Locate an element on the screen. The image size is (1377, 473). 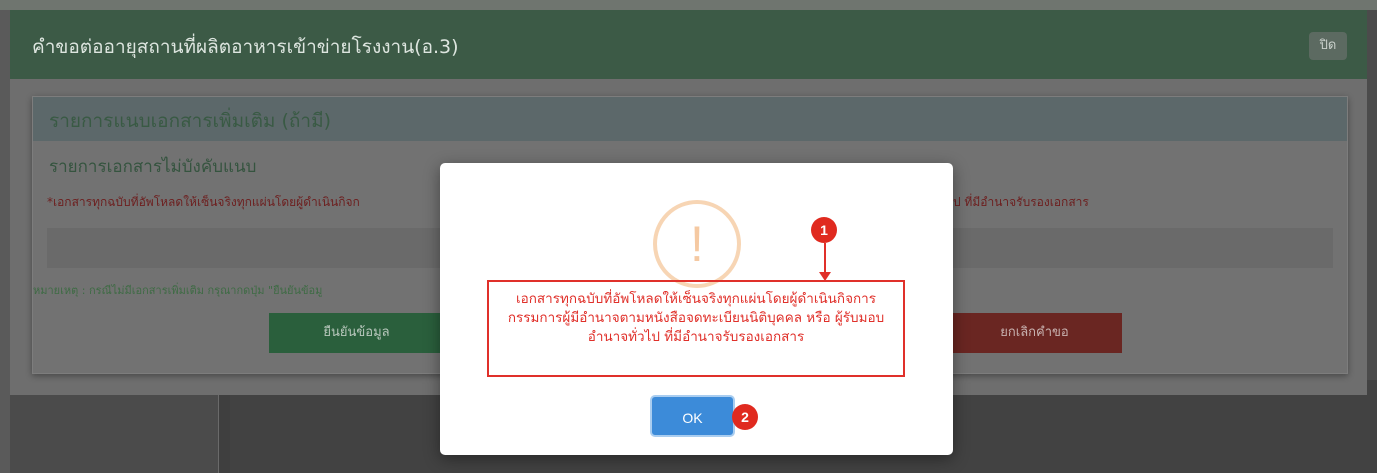
exclamation-icon: ! is located at coordinates (697, 244).